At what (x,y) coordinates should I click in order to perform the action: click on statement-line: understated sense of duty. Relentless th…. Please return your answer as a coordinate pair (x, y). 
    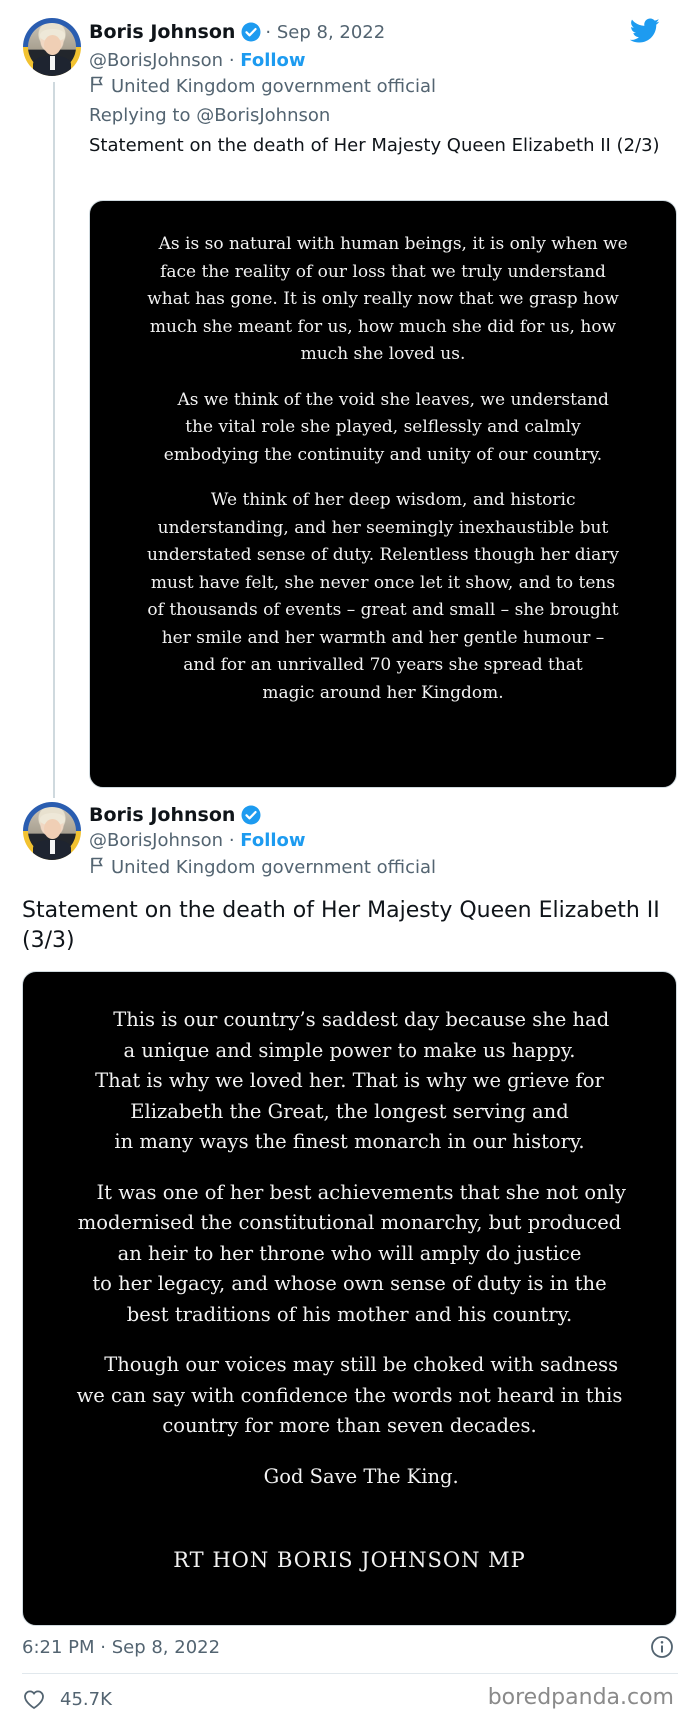
    Looking at the image, I should click on (383, 555).